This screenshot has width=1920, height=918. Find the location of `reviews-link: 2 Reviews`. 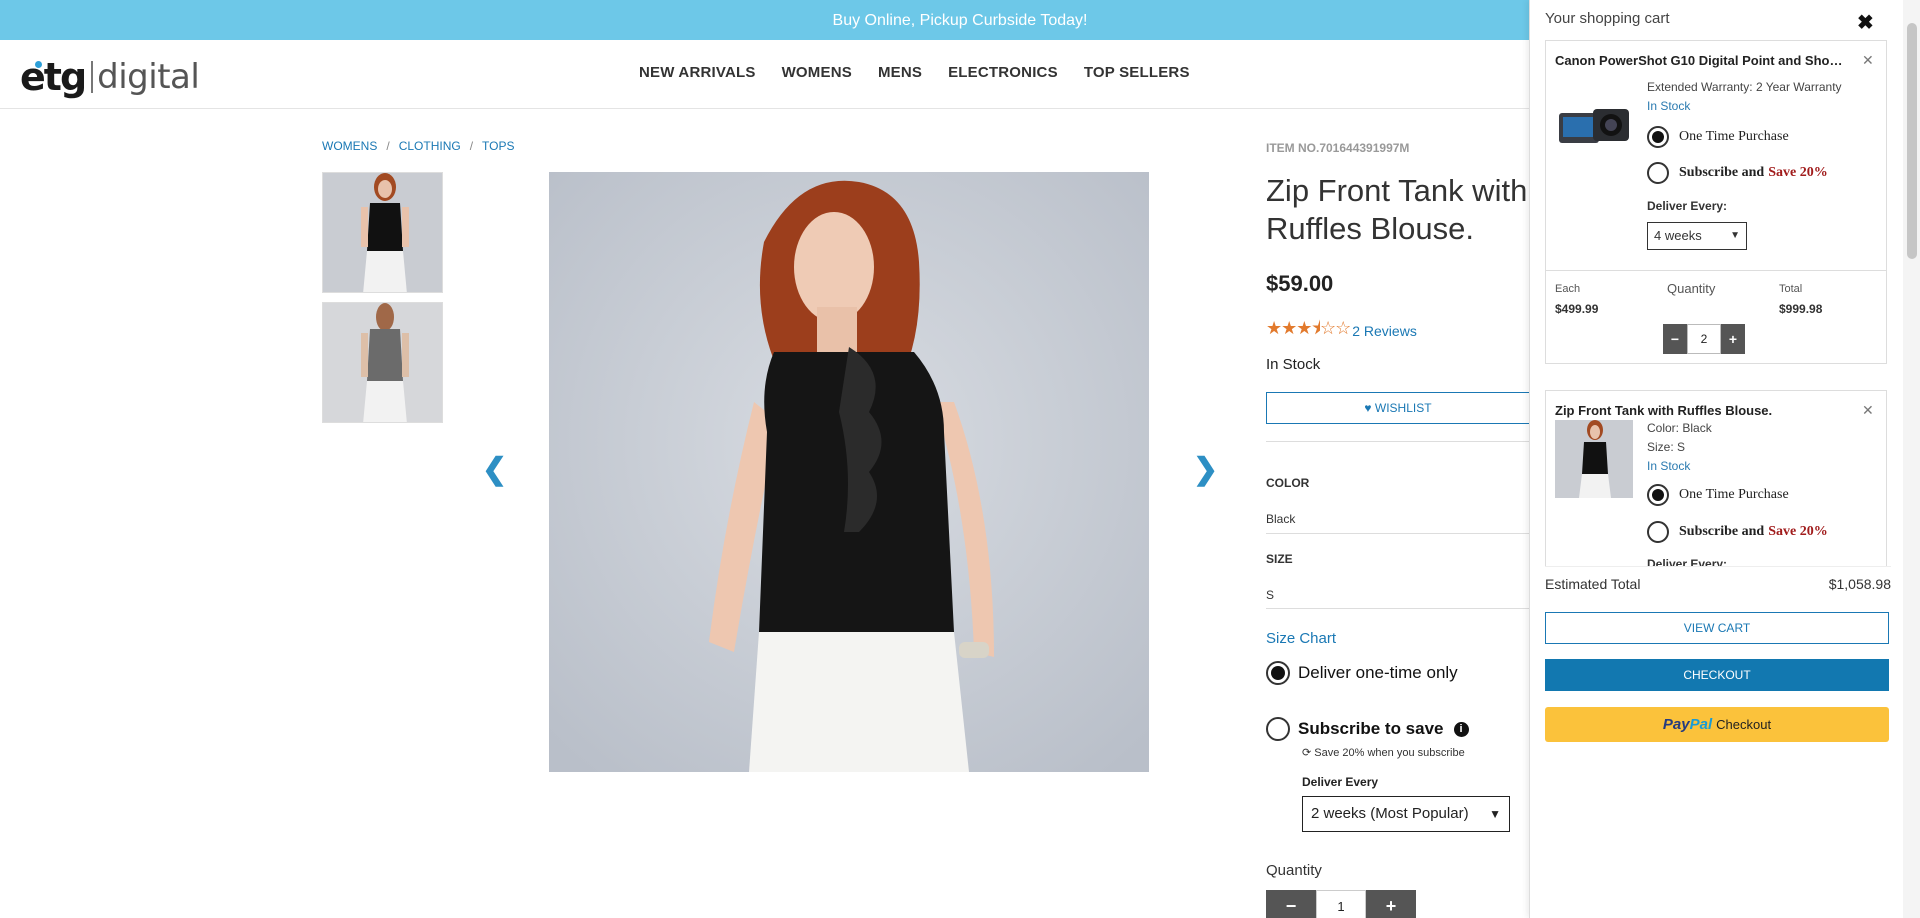

reviews-link: 2 Reviews is located at coordinates (1384, 331).